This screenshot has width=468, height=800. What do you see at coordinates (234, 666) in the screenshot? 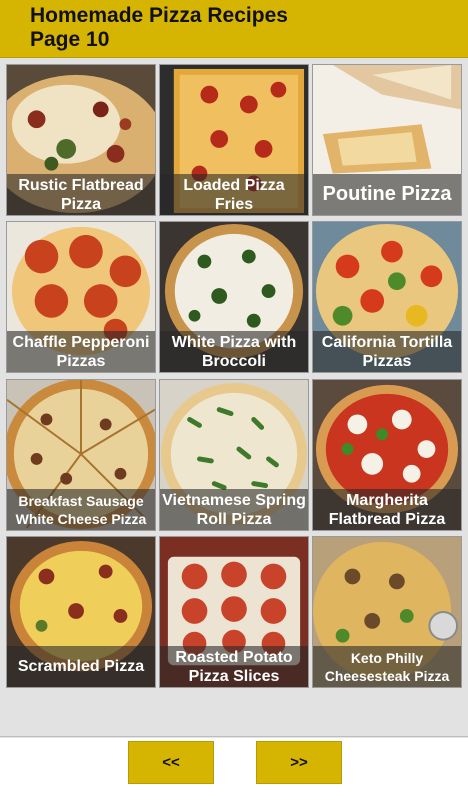
I see `recipe-title: Roasted Potato Pizza Slices` at bounding box center [234, 666].